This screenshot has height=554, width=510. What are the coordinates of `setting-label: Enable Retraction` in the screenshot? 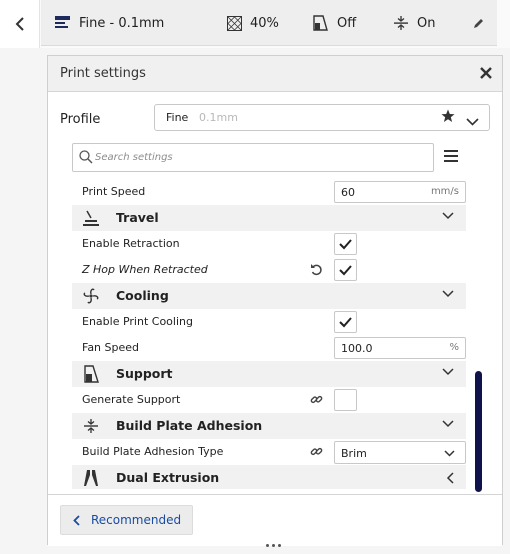 It's located at (131, 243).